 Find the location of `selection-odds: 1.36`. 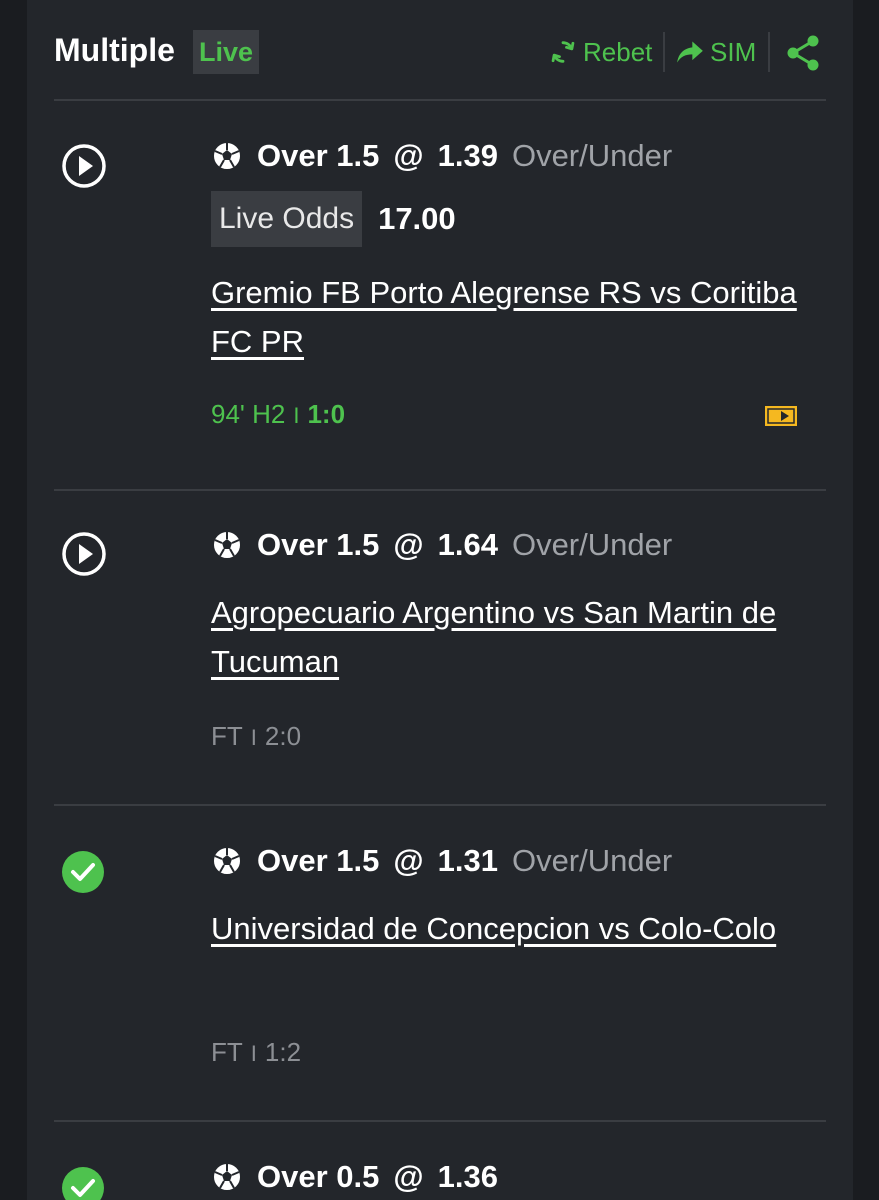

selection-odds: 1.36 is located at coordinates (467, 1176).